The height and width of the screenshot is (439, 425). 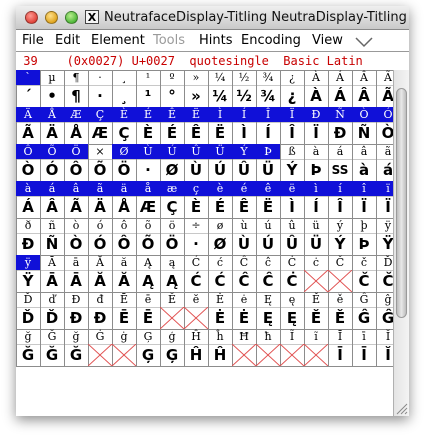 I want to click on glyph-label: Û, so click(x=196, y=151).